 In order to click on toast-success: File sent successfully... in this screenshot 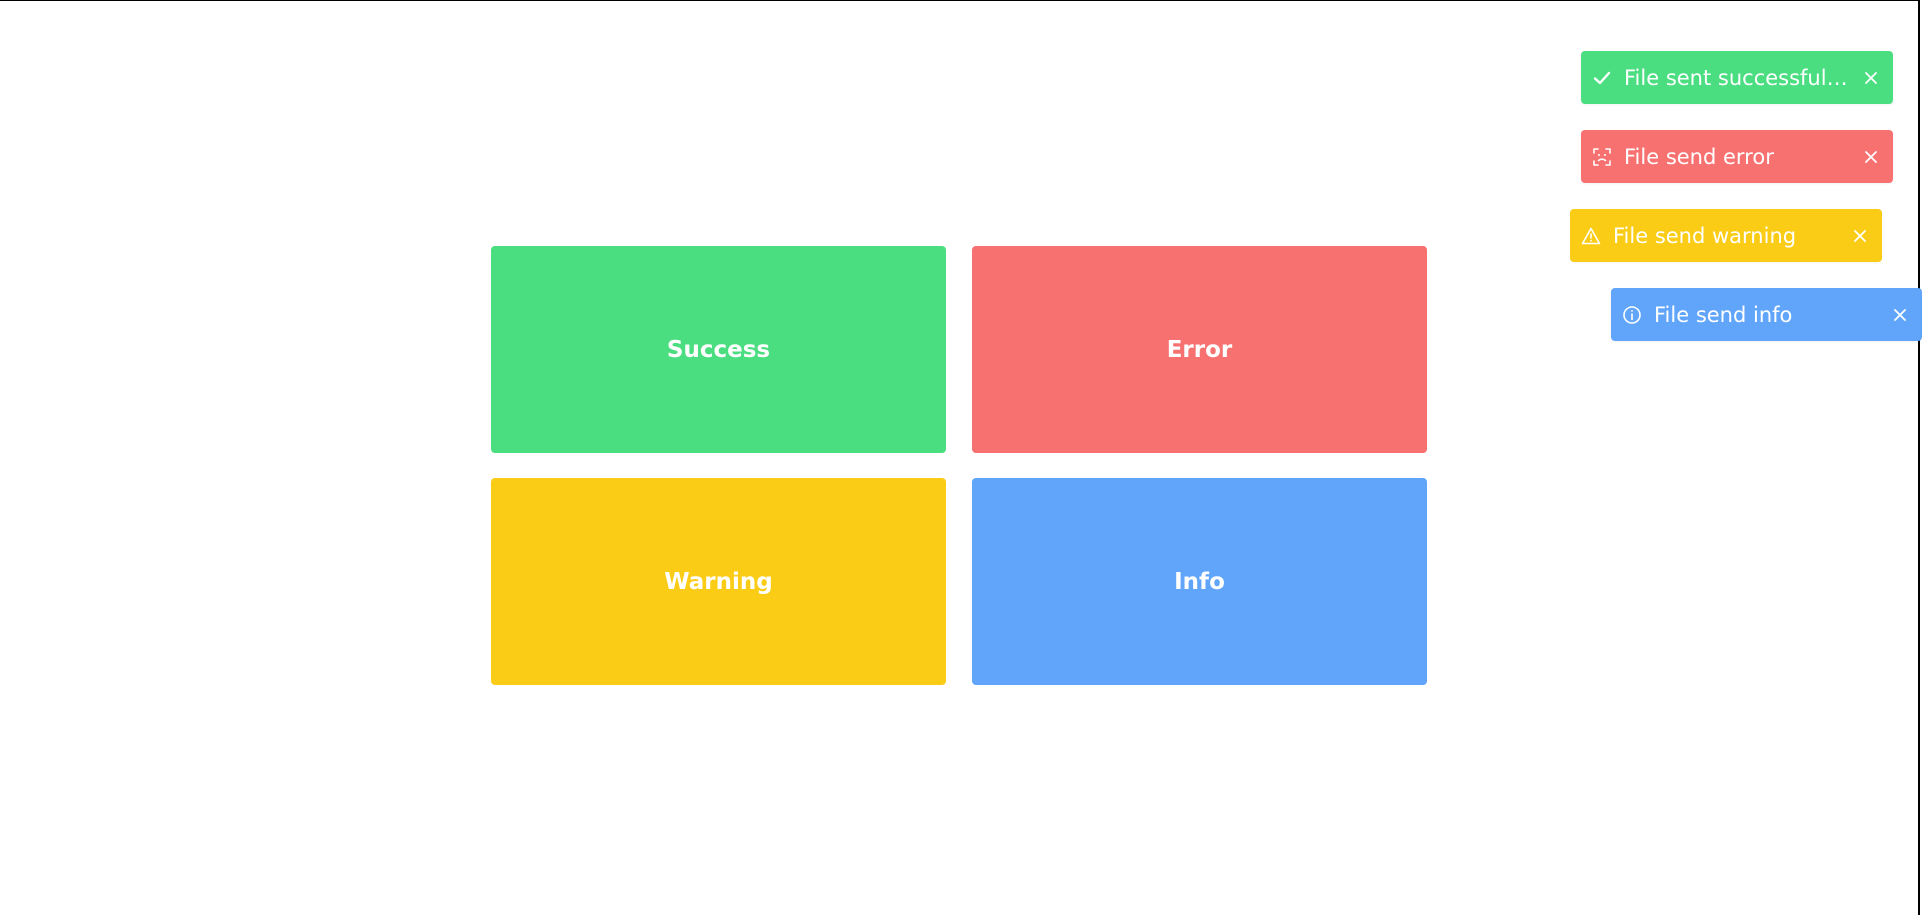, I will do `click(1737, 77)`.